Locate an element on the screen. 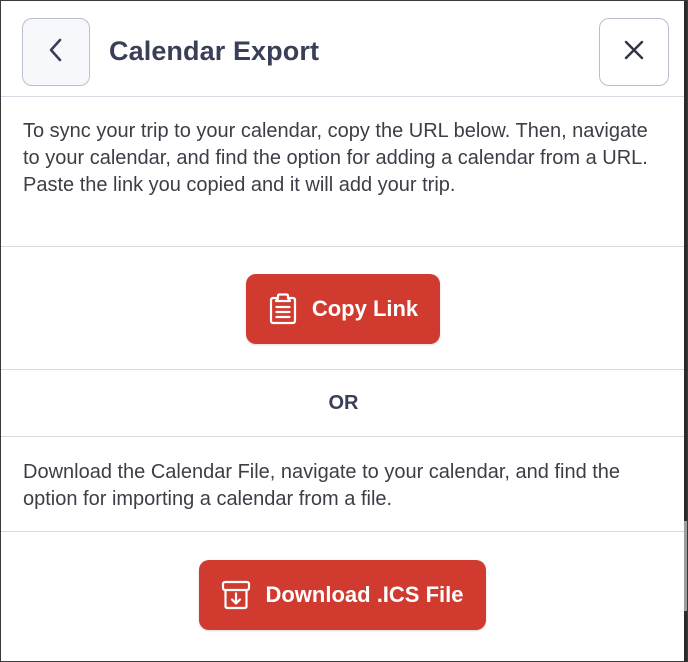  or-label: OR is located at coordinates (343, 402).